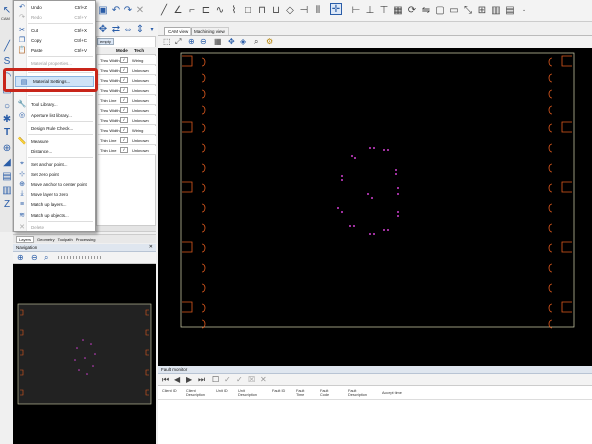 The width and height of the screenshot is (592, 444). Describe the element at coordinates (262, 10) in the screenshot. I see `join-icon: ⊓` at that location.